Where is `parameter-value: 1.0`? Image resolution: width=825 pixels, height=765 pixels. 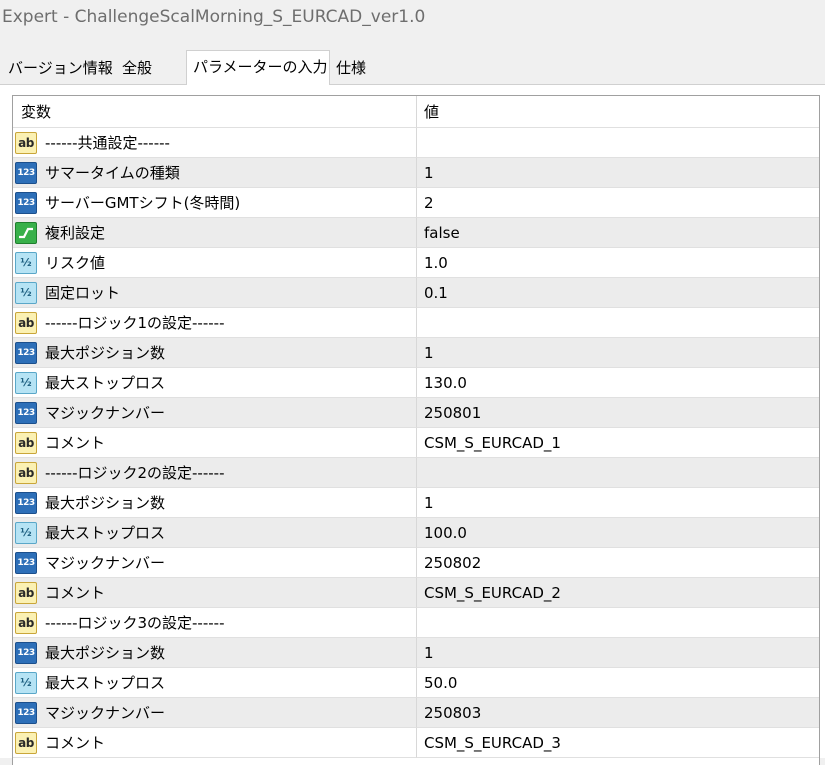
parameter-value: 1.0 is located at coordinates (618, 263).